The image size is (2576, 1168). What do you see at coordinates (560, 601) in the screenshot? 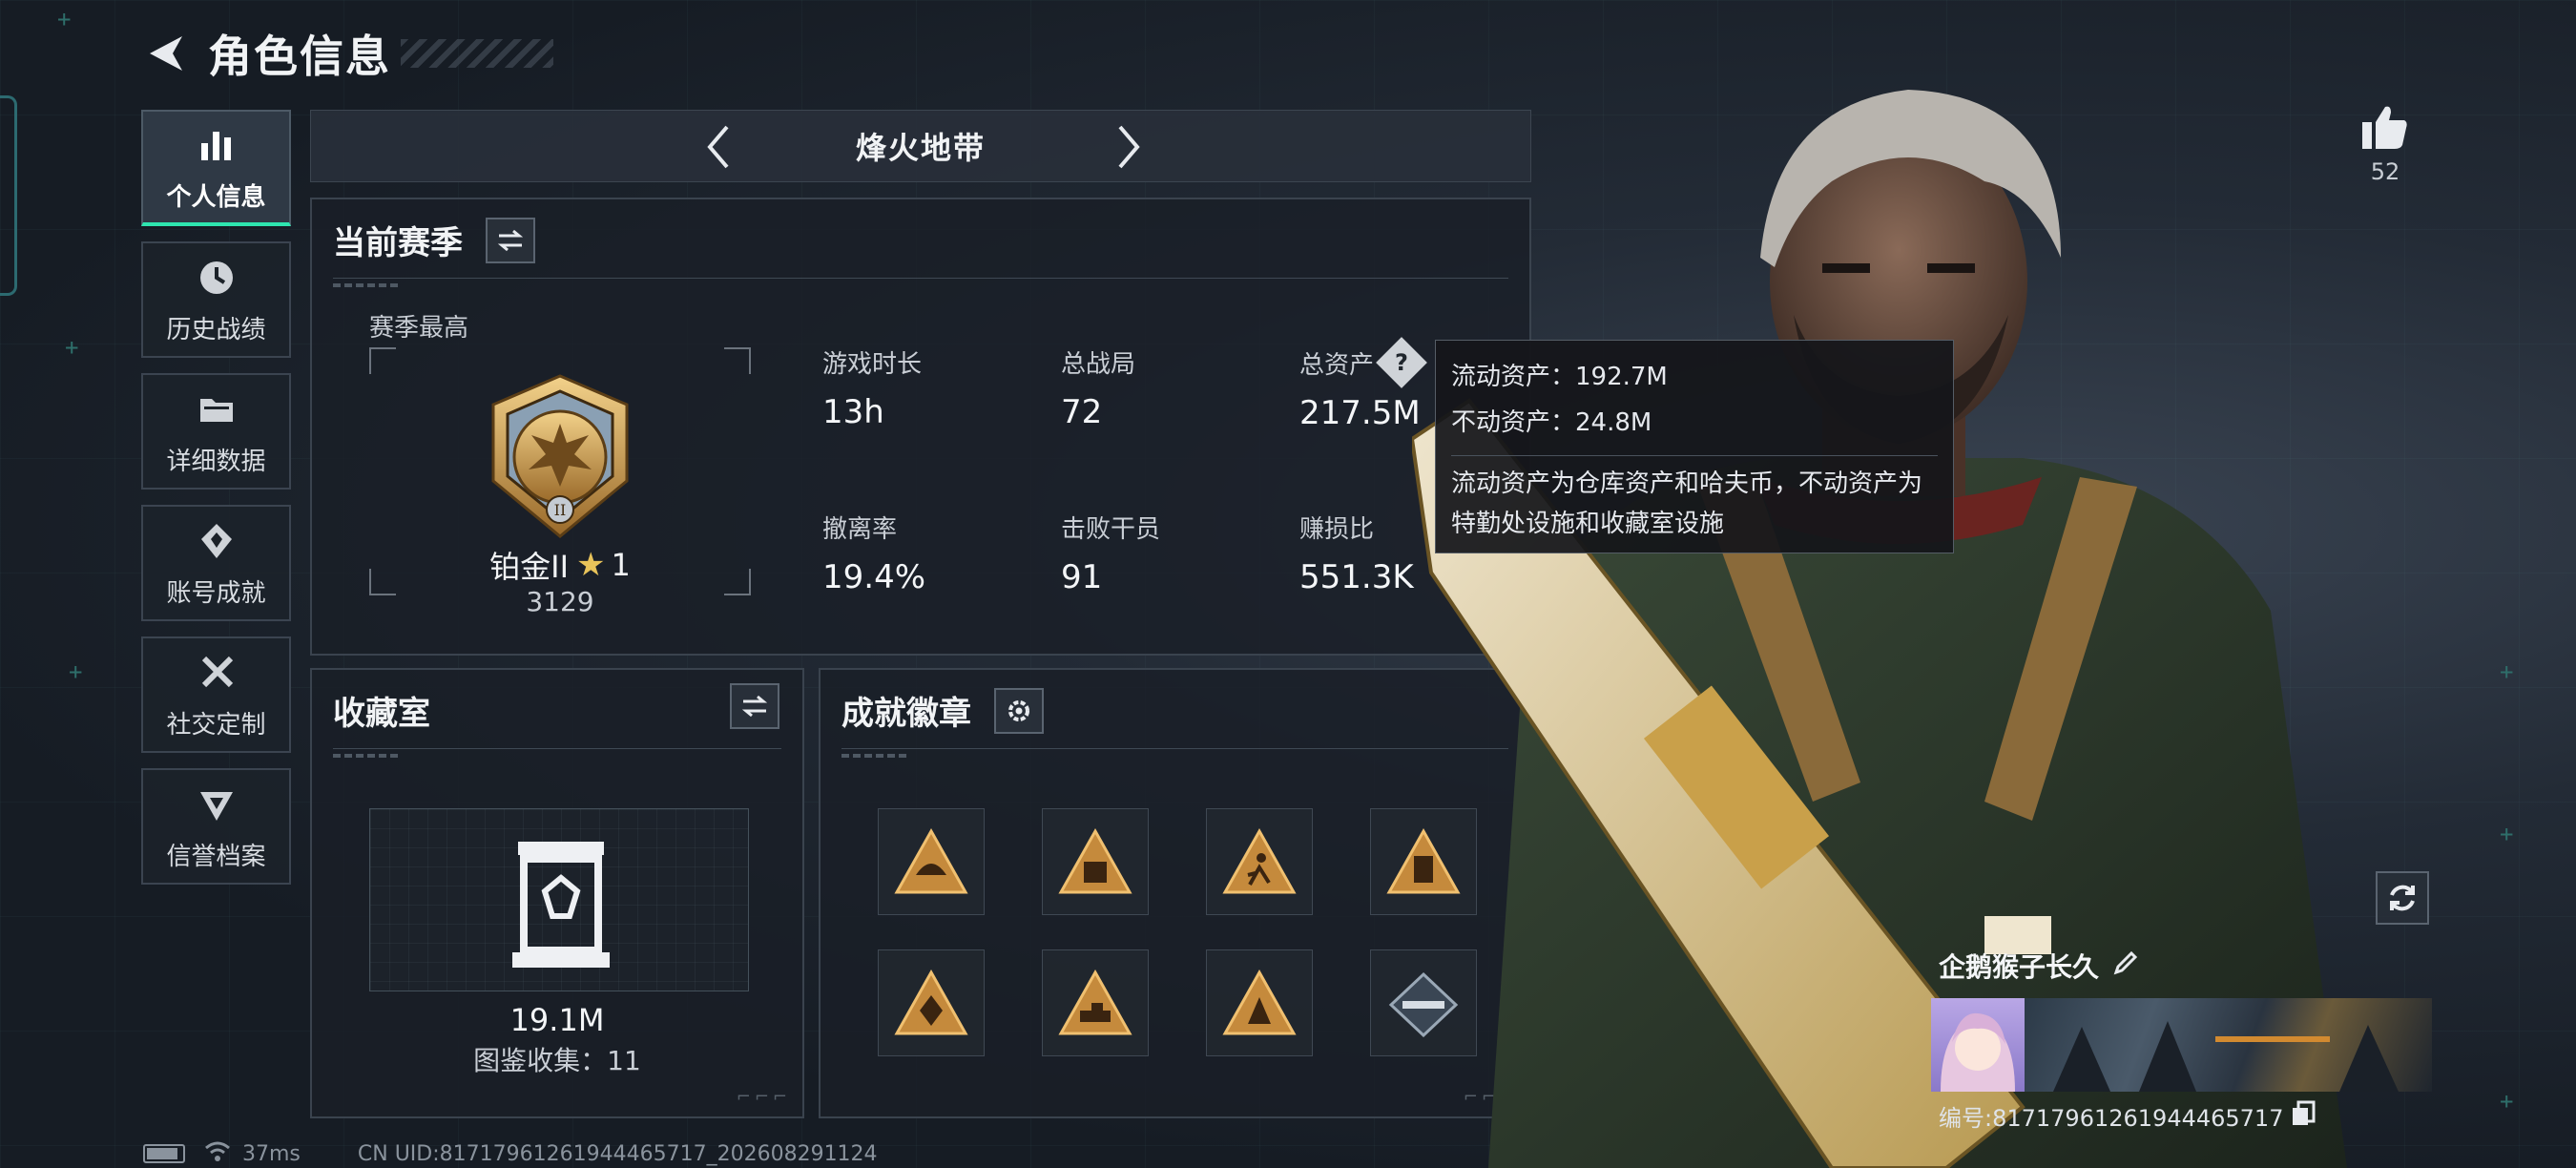
I see `rank-score: 3129` at bounding box center [560, 601].